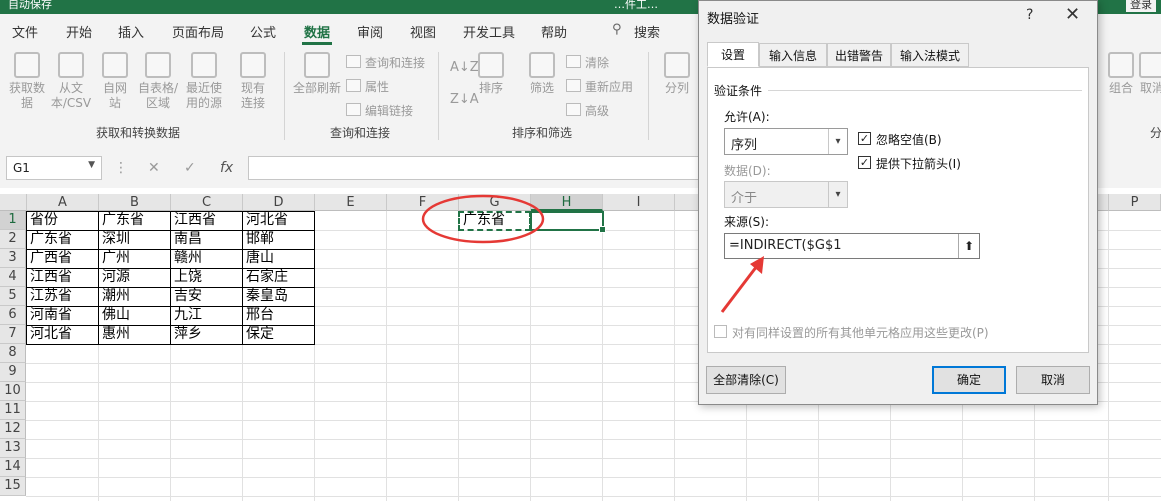 This screenshot has width=1161, height=501. Describe the element at coordinates (647, 31) in the screenshot. I see `search-label: 搜索` at that location.